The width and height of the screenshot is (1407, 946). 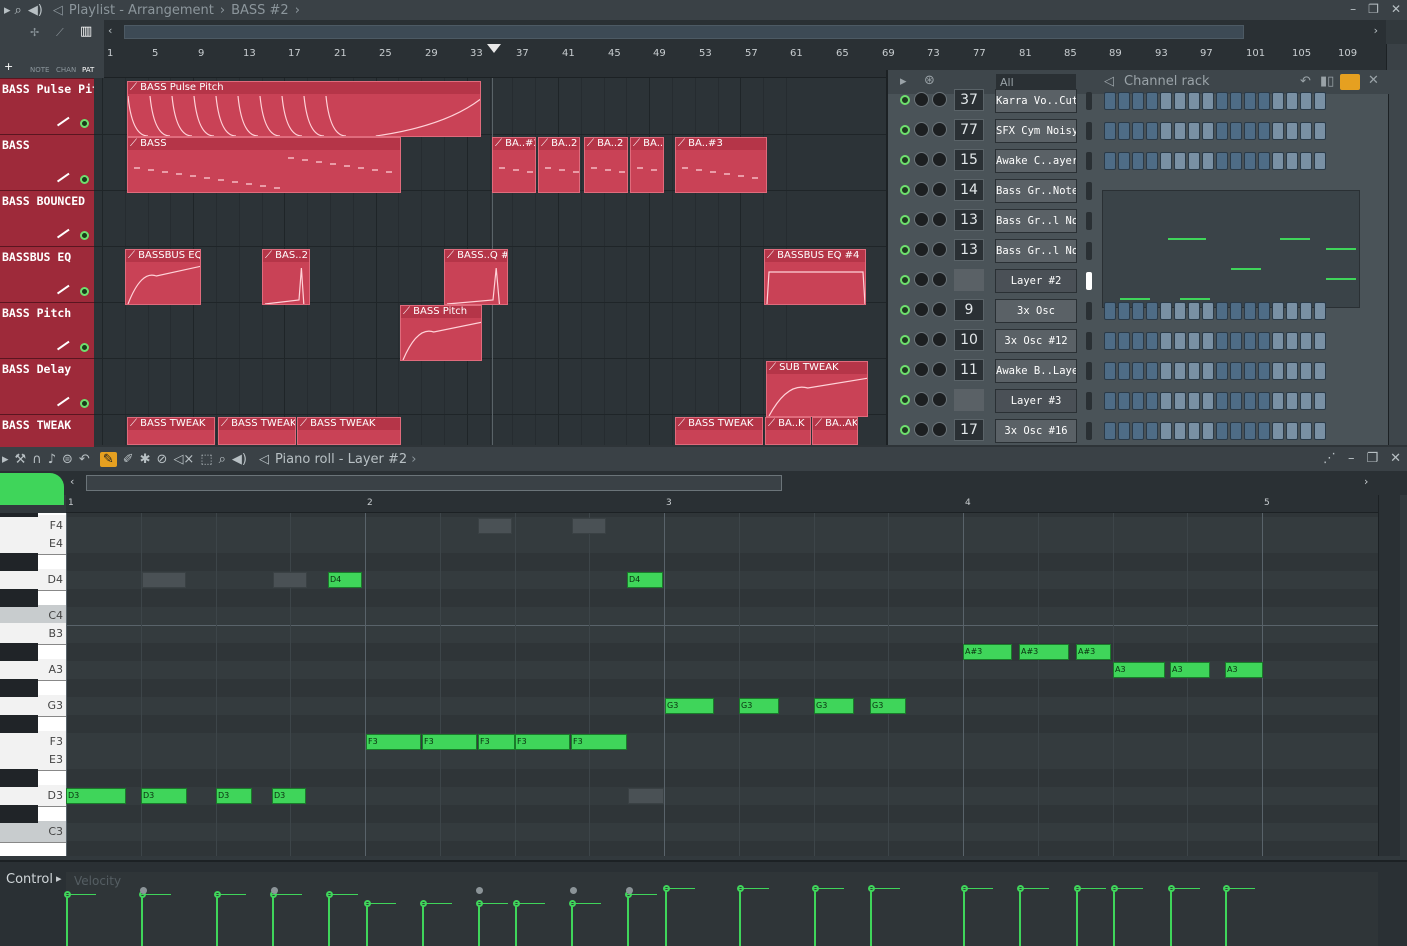 What do you see at coordinates (722, 504) in the screenshot?
I see `piano-roll-ruler: 1 2 3 4 5` at bounding box center [722, 504].